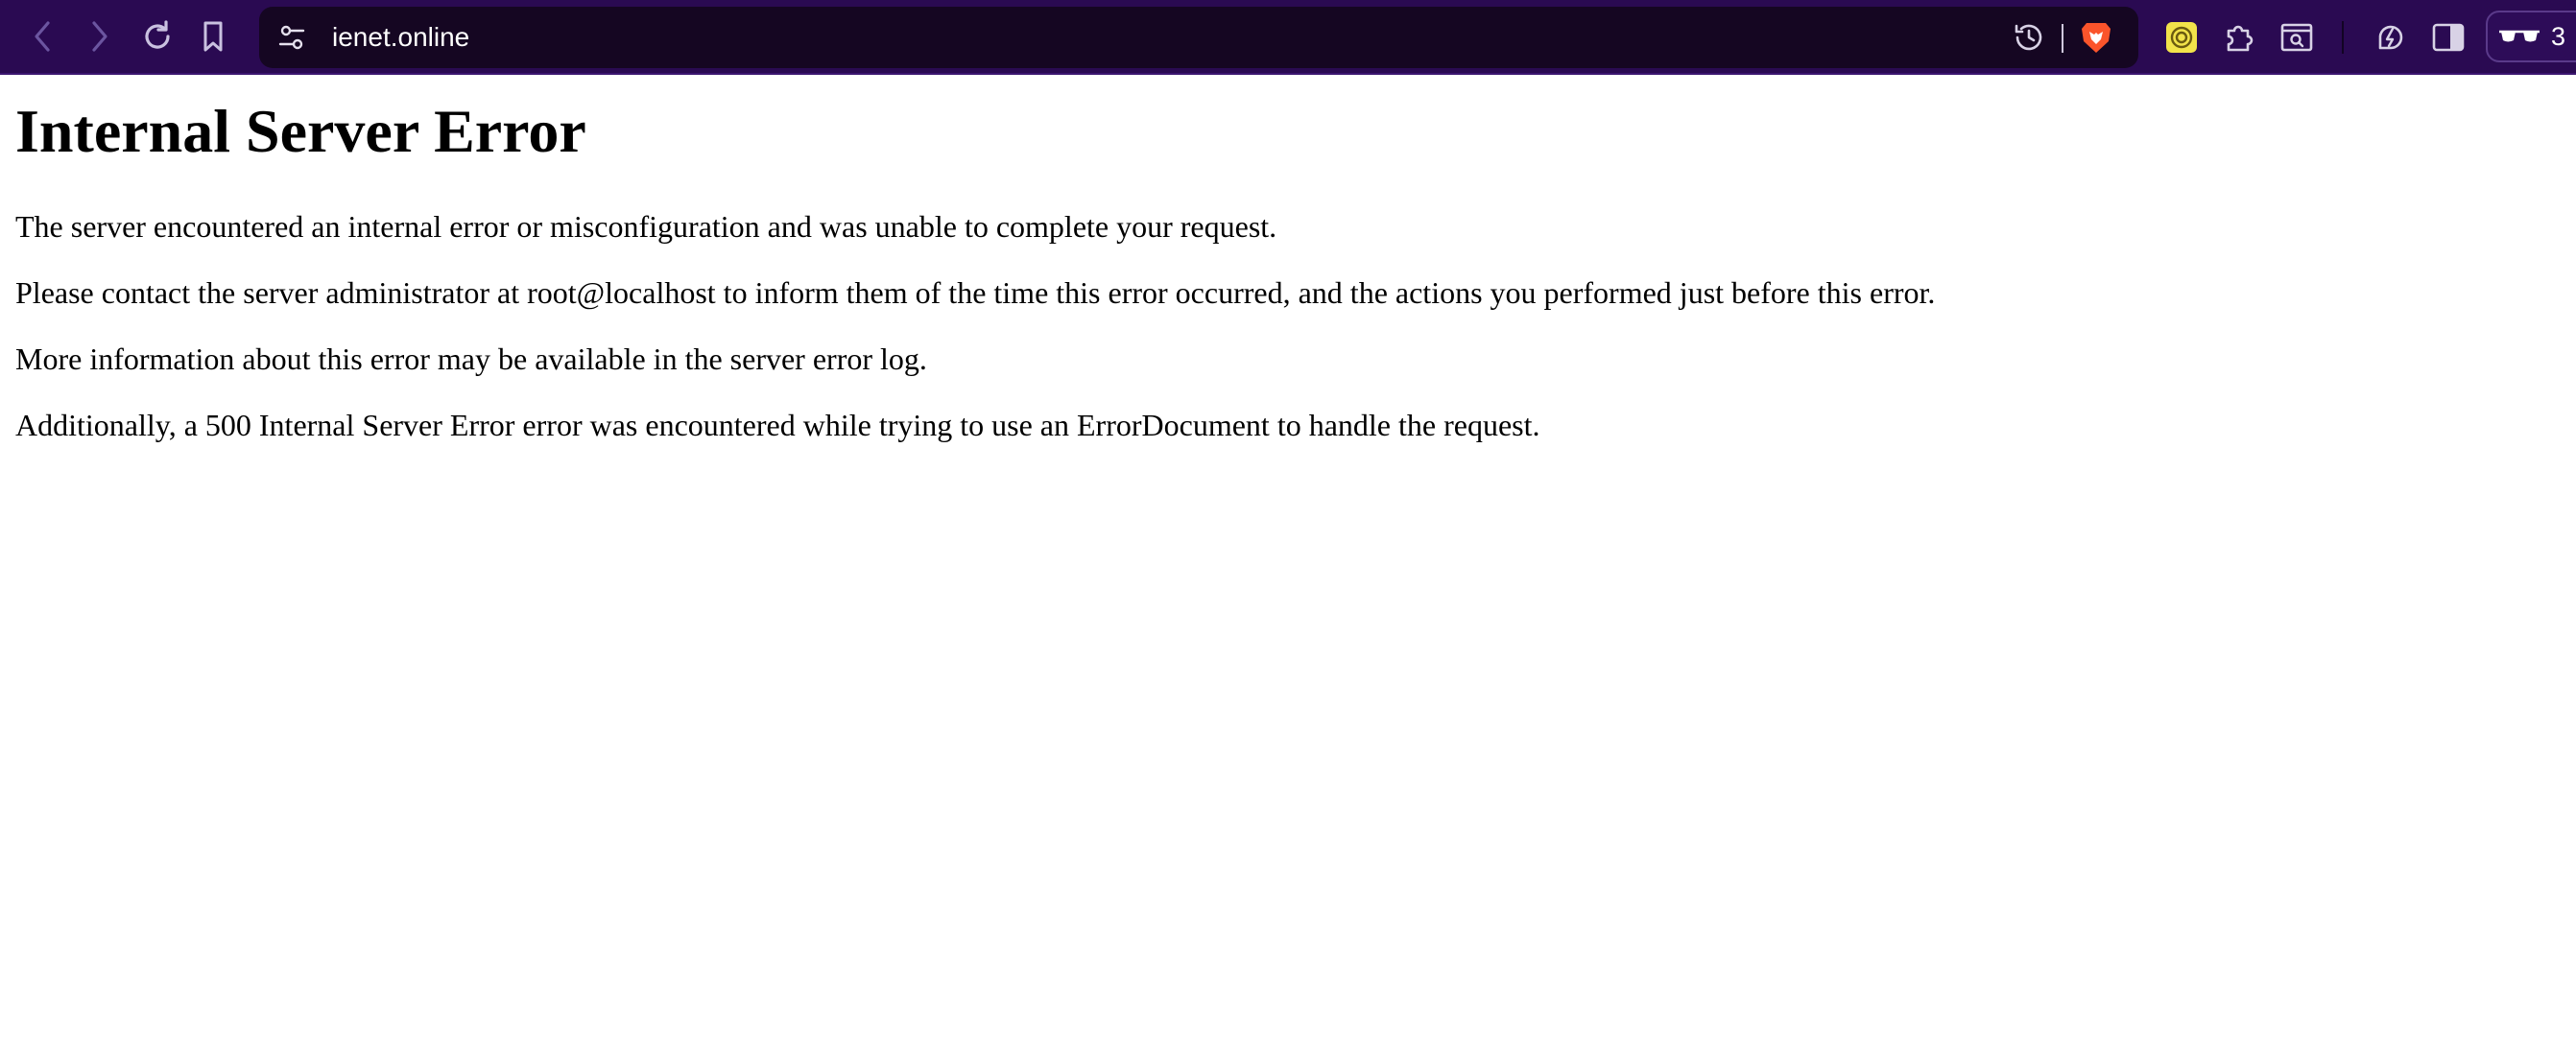 Image resolution: width=2576 pixels, height=1061 pixels. I want to click on glasses-icon, so click(2519, 36).